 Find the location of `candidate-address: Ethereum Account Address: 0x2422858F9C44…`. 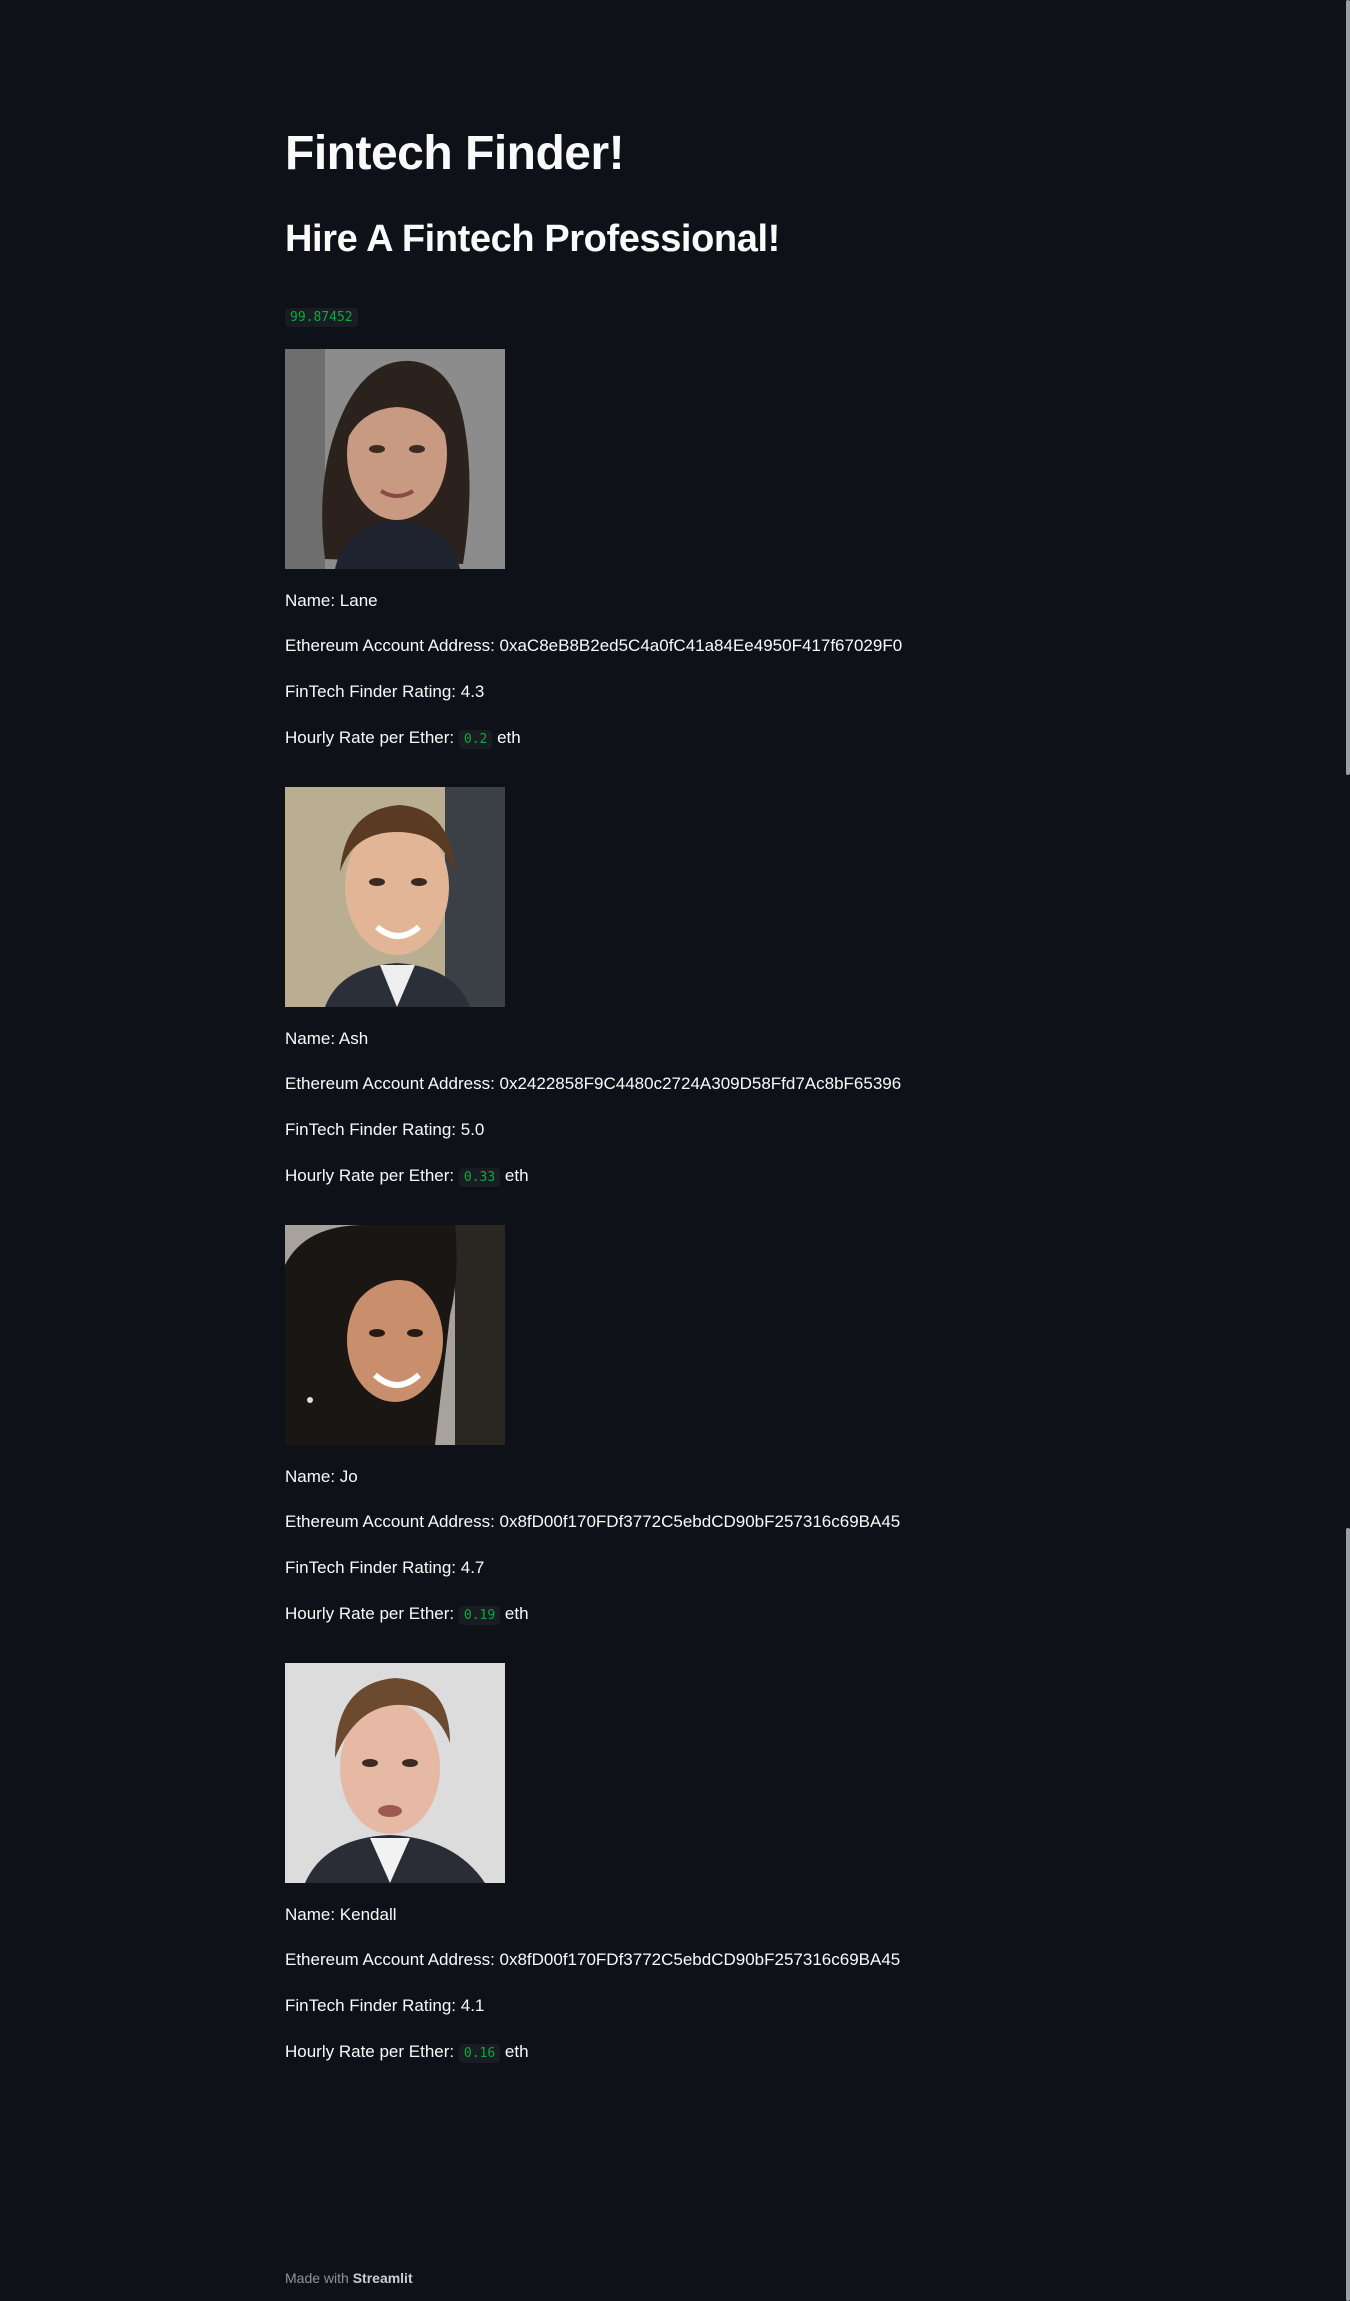

candidate-address: Ethereum Account Address: 0x2422858F9C44… is located at coordinates (593, 1083).